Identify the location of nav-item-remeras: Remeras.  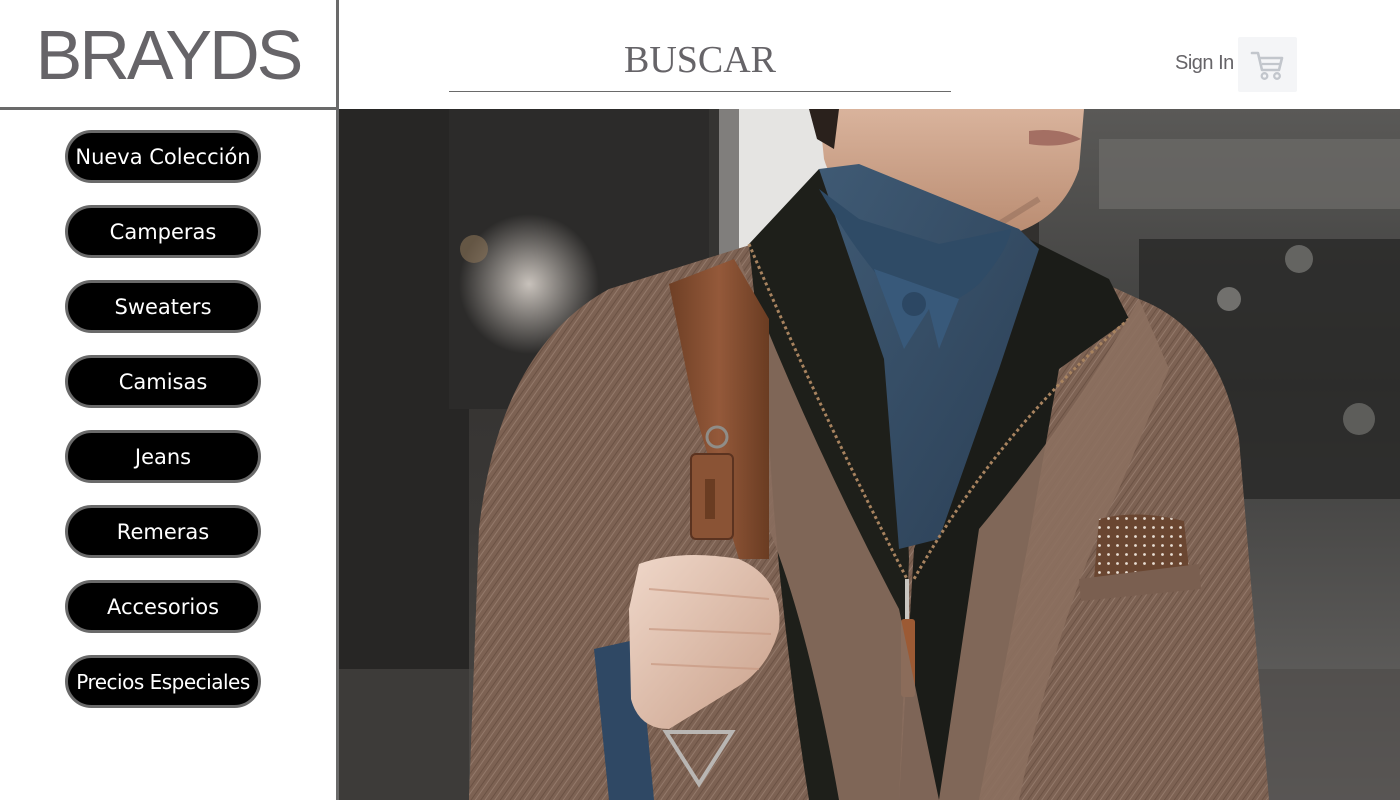
(163, 531).